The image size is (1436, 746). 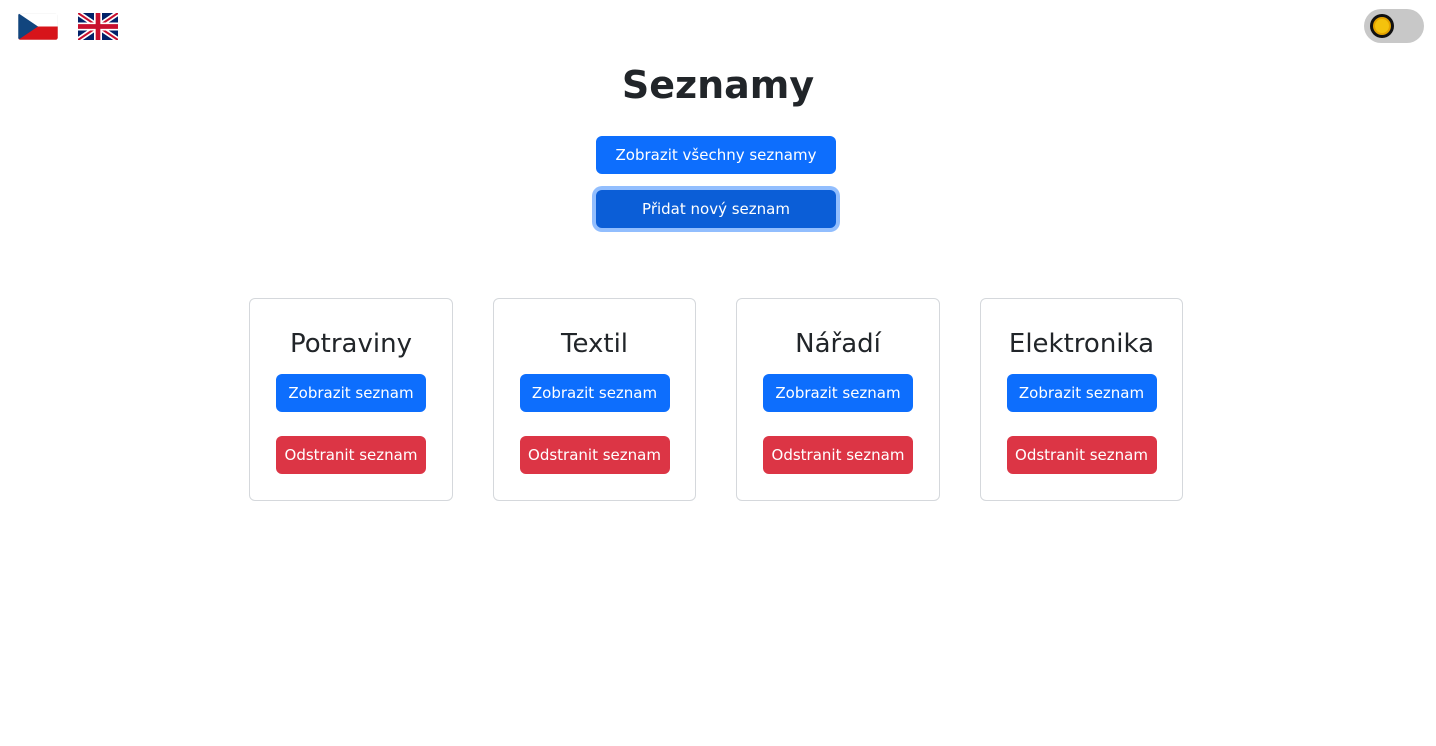 What do you see at coordinates (98, 26) in the screenshot?
I see `uk-flag-icon` at bounding box center [98, 26].